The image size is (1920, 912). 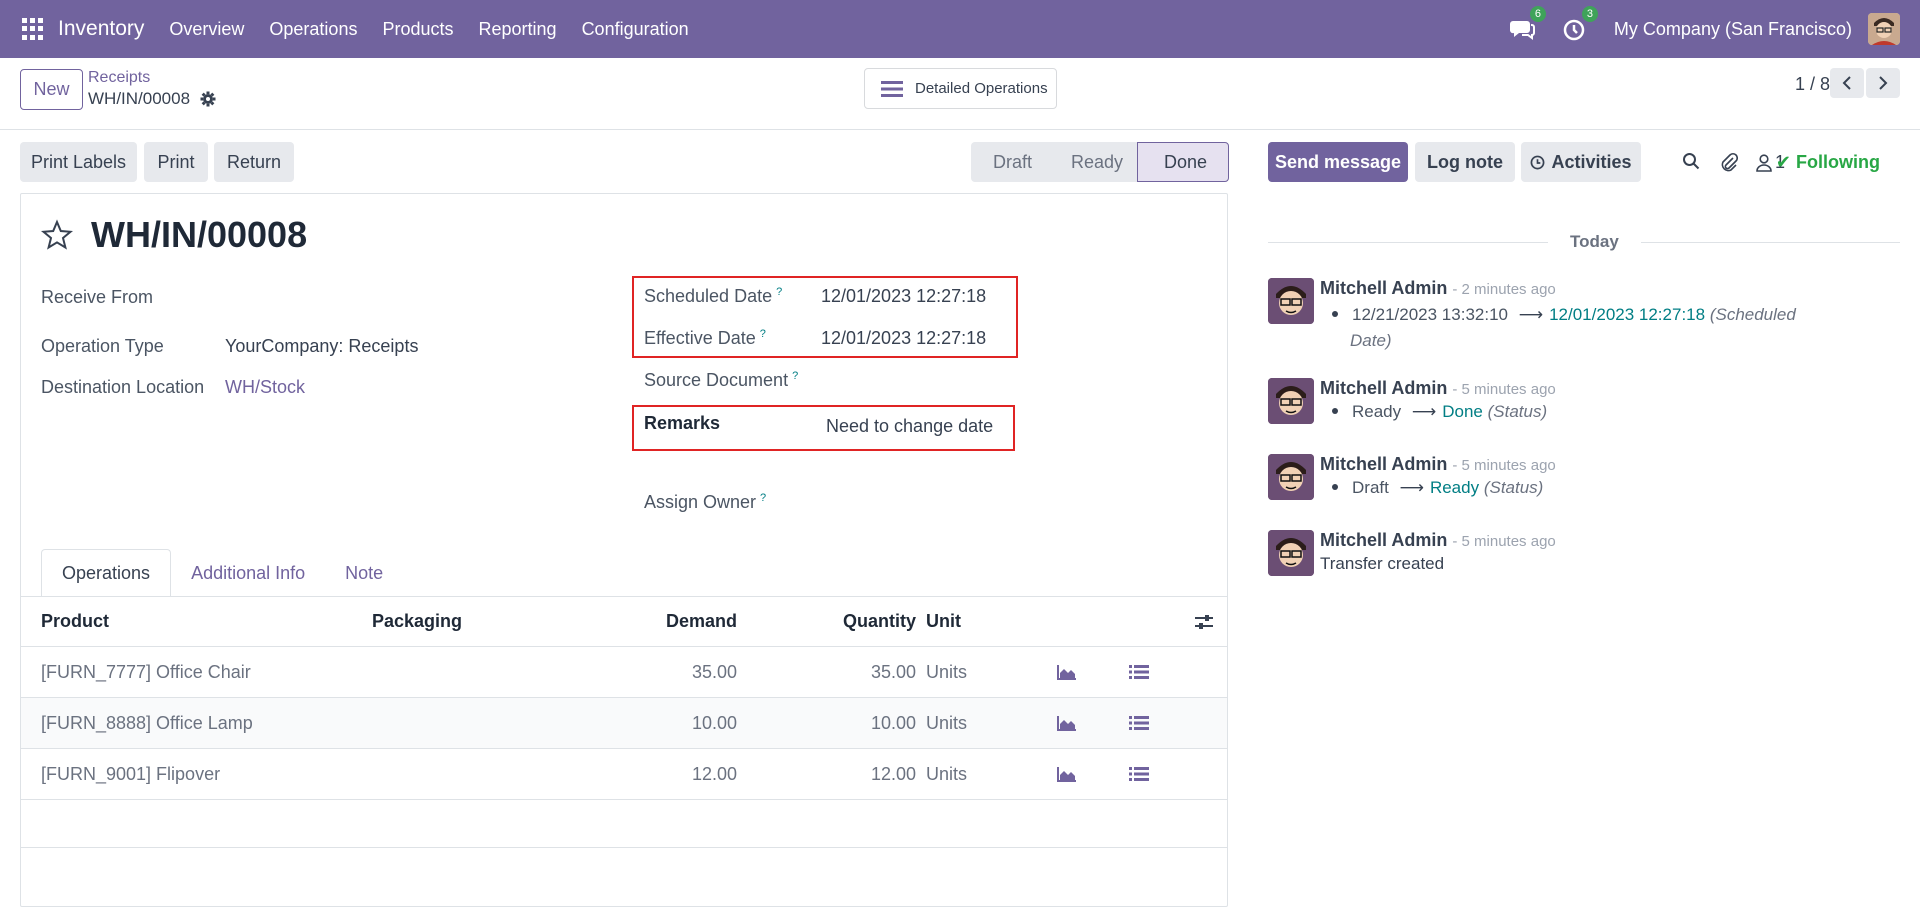 What do you see at coordinates (649, 723) in the screenshot?
I see `row-demand: 10.00` at bounding box center [649, 723].